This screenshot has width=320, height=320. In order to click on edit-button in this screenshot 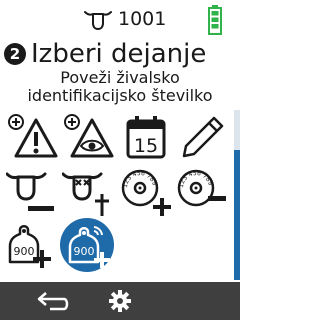, I will do `click(202, 137)`.